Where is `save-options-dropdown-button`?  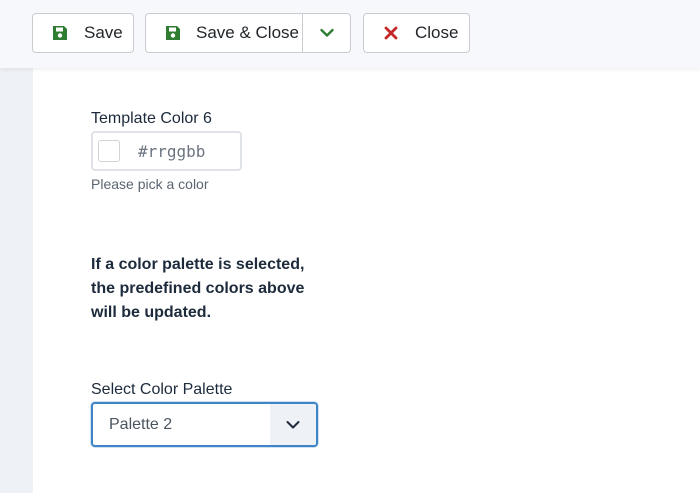
save-options-dropdown-button is located at coordinates (326, 33).